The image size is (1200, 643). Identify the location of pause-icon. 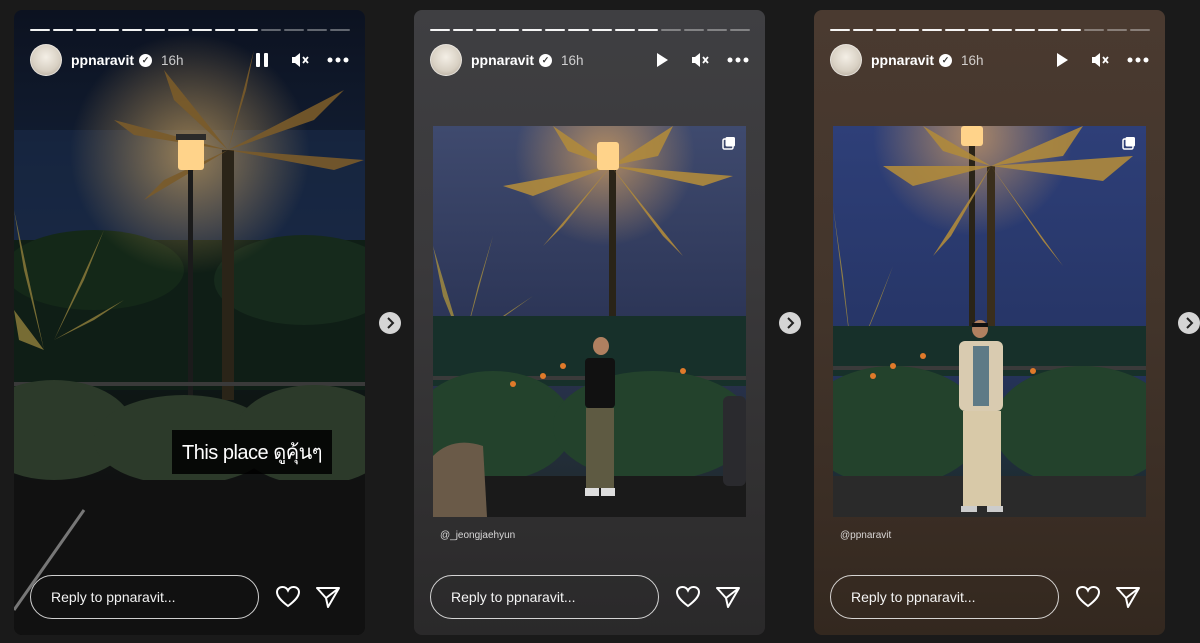
(262, 60).